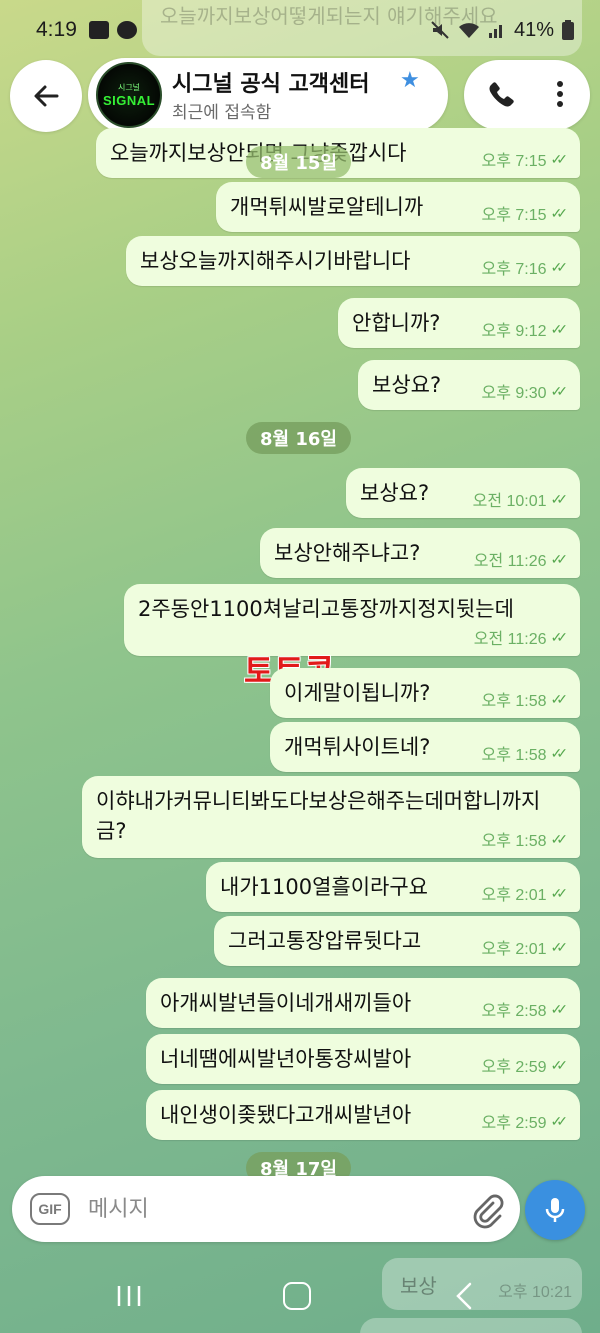  What do you see at coordinates (465, 1296) in the screenshot?
I see `nav-back-icon` at bounding box center [465, 1296].